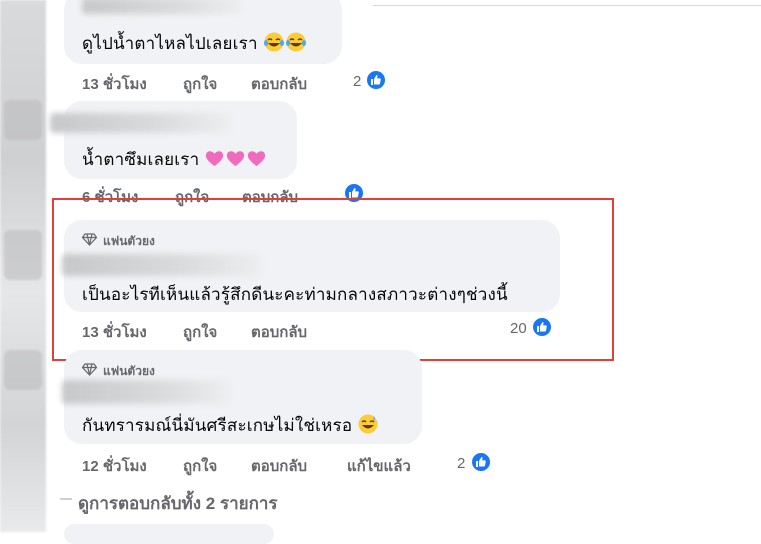 This screenshot has width=761, height=544. What do you see at coordinates (178, 503) in the screenshot?
I see `view-replies-link: ดูการตอบกลับทั้ง 2 รายการ` at bounding box center [178, 503].